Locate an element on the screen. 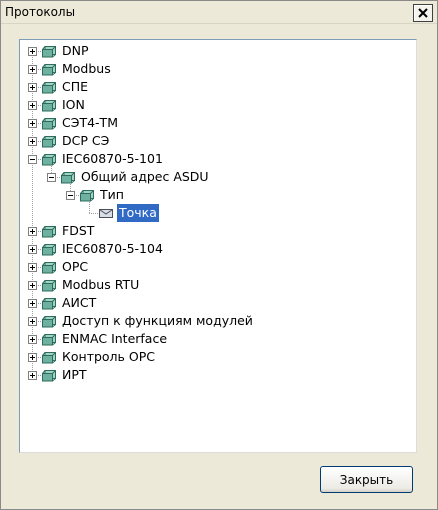 The height and width of the screenshot is (510, 438). tree-item-label: Точка is located at coordinates (138, 213).